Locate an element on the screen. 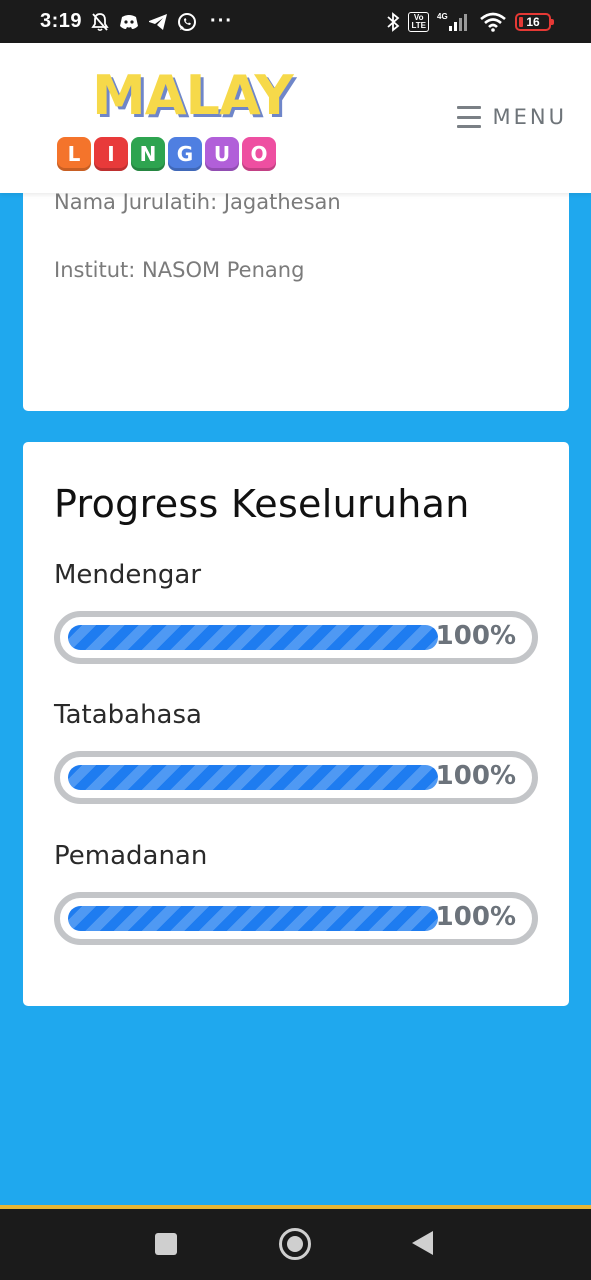 The height and width of the screenshot is (1280, 591). institute-name: Institut: NASOM Penang is located at coordinates (179, 270).